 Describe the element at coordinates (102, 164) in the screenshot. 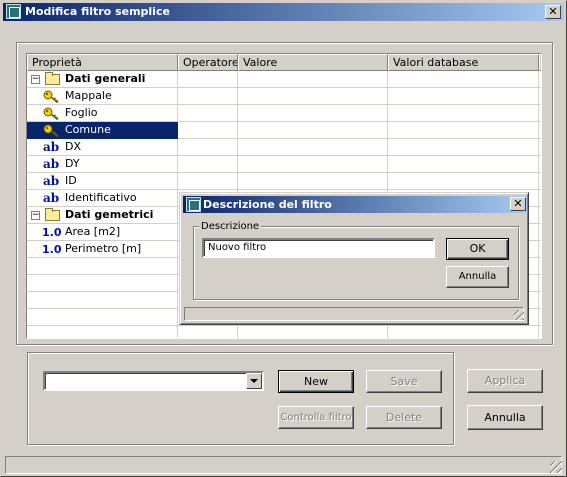

I see `property-cell: ab DY` at that location.